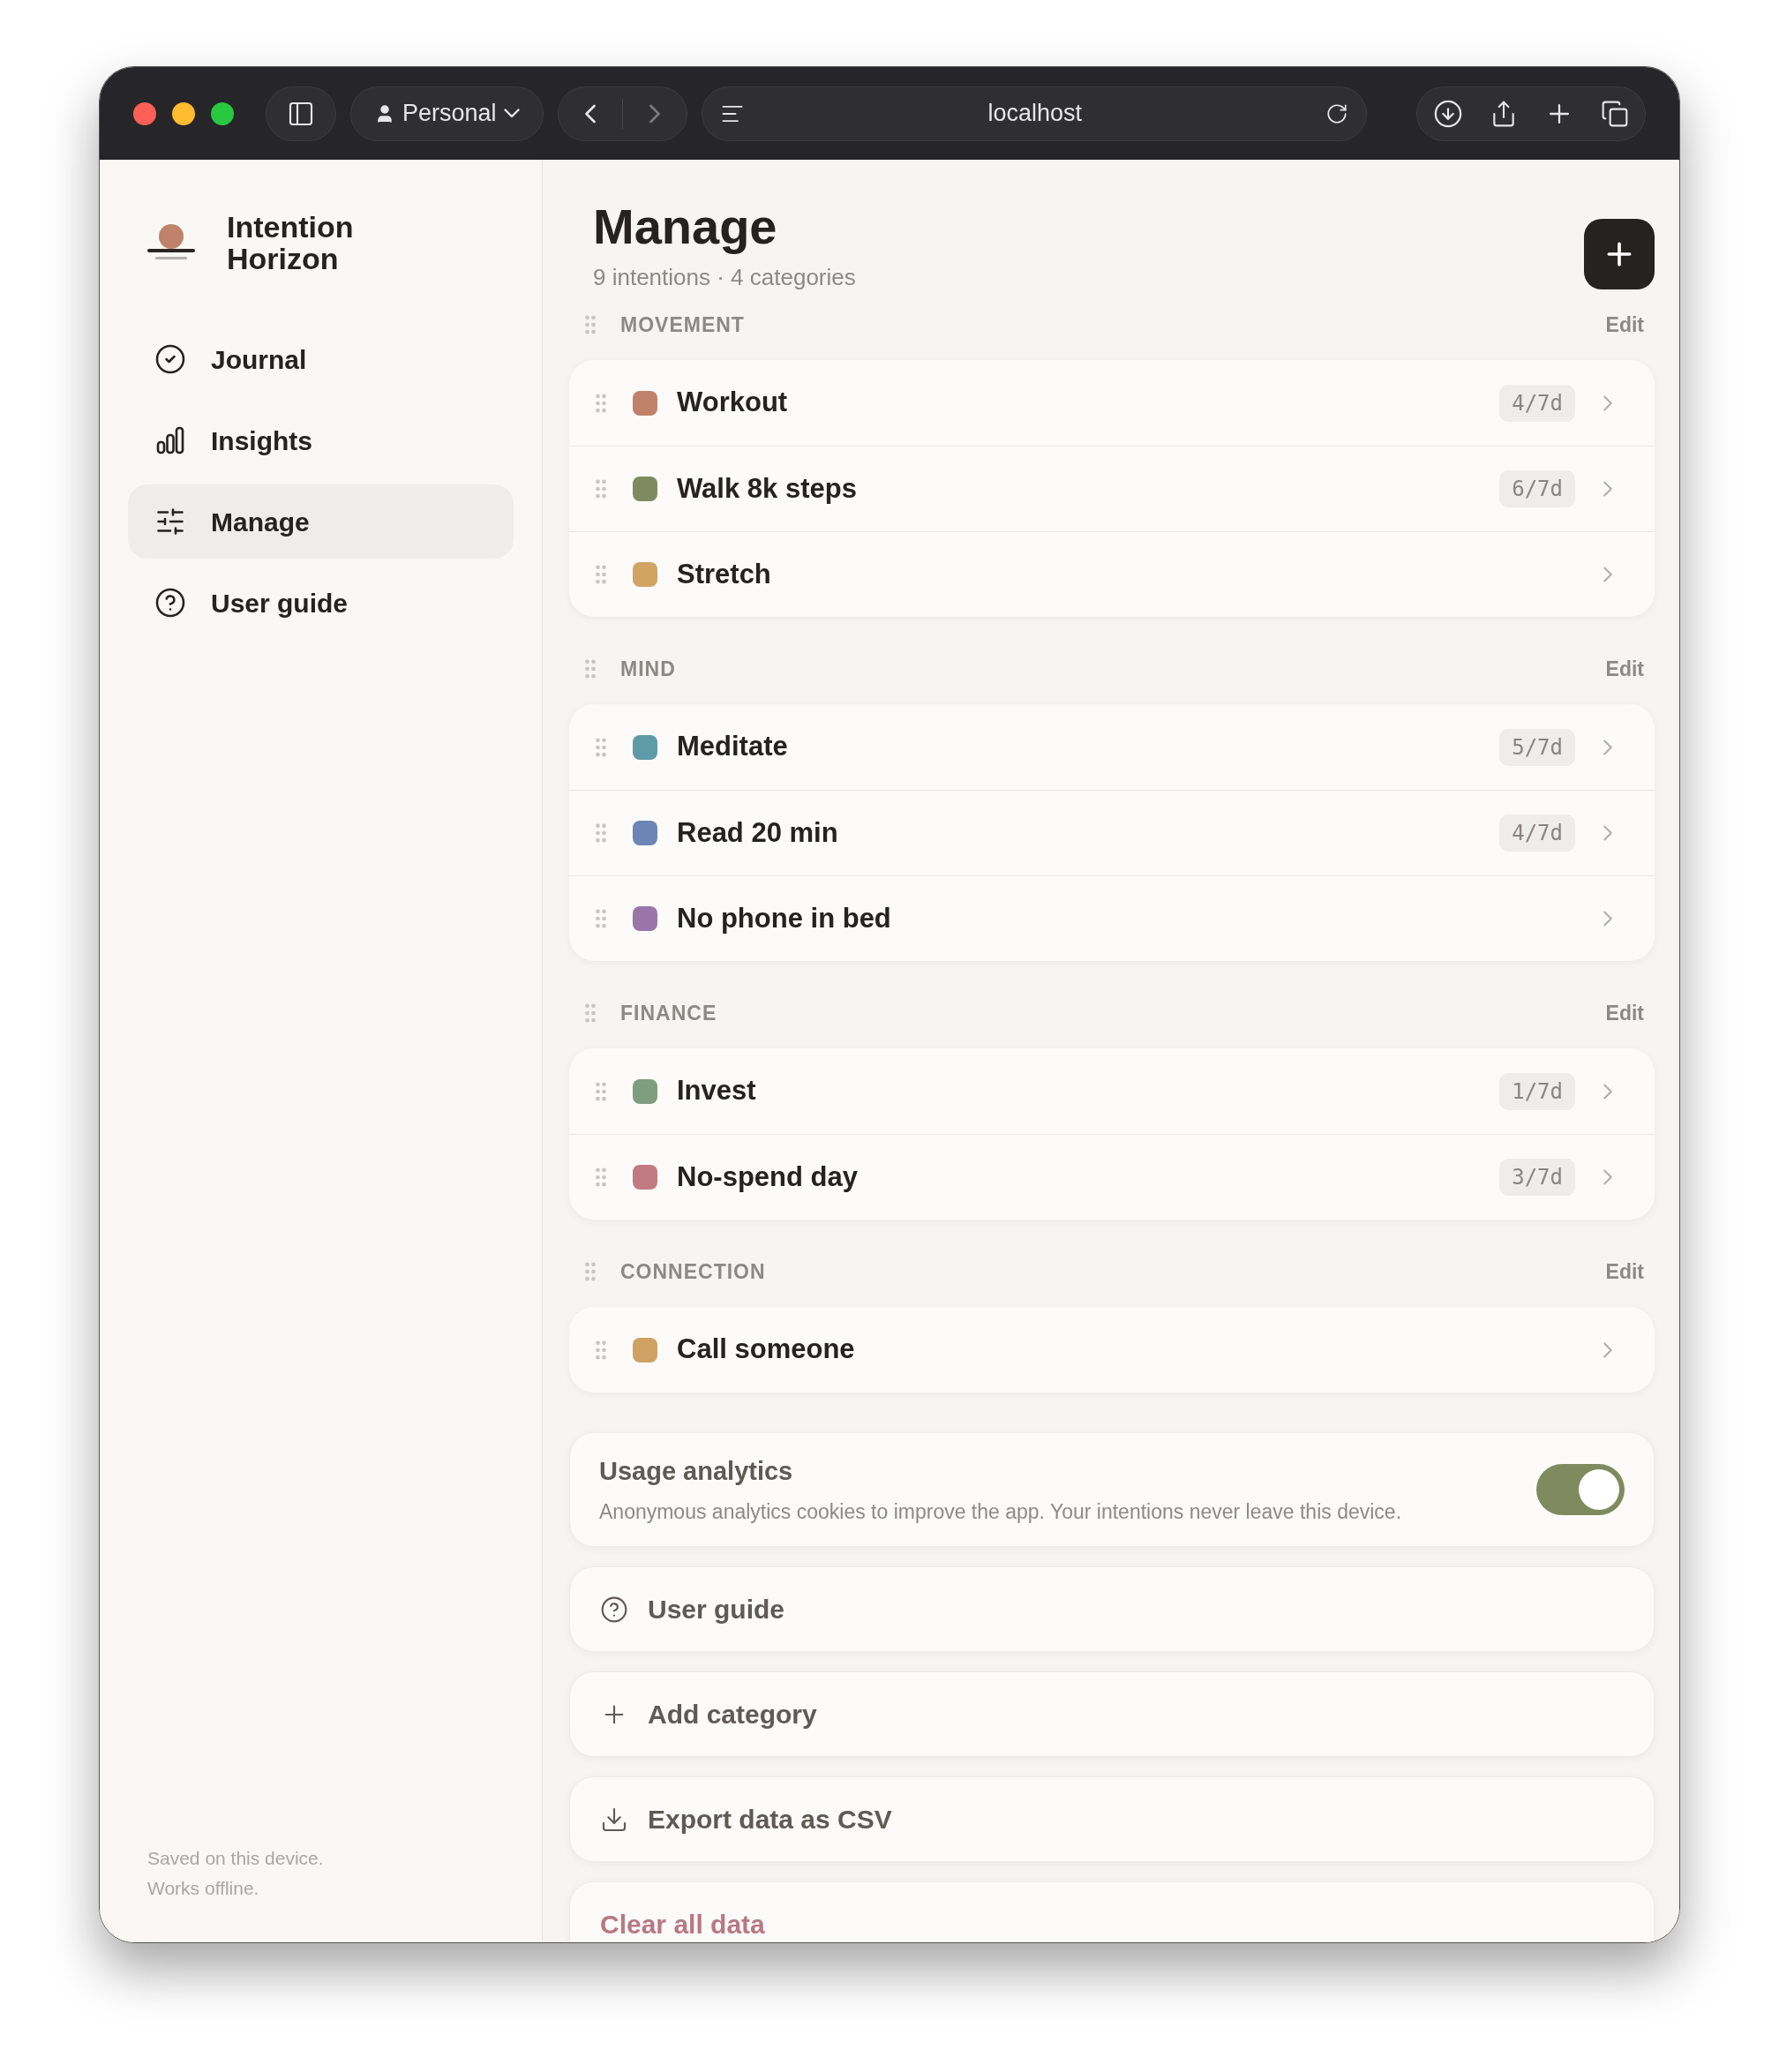 This screenshot has height=2072, width=1779. I want to click on analytics-switch, so click(1581, 1490).